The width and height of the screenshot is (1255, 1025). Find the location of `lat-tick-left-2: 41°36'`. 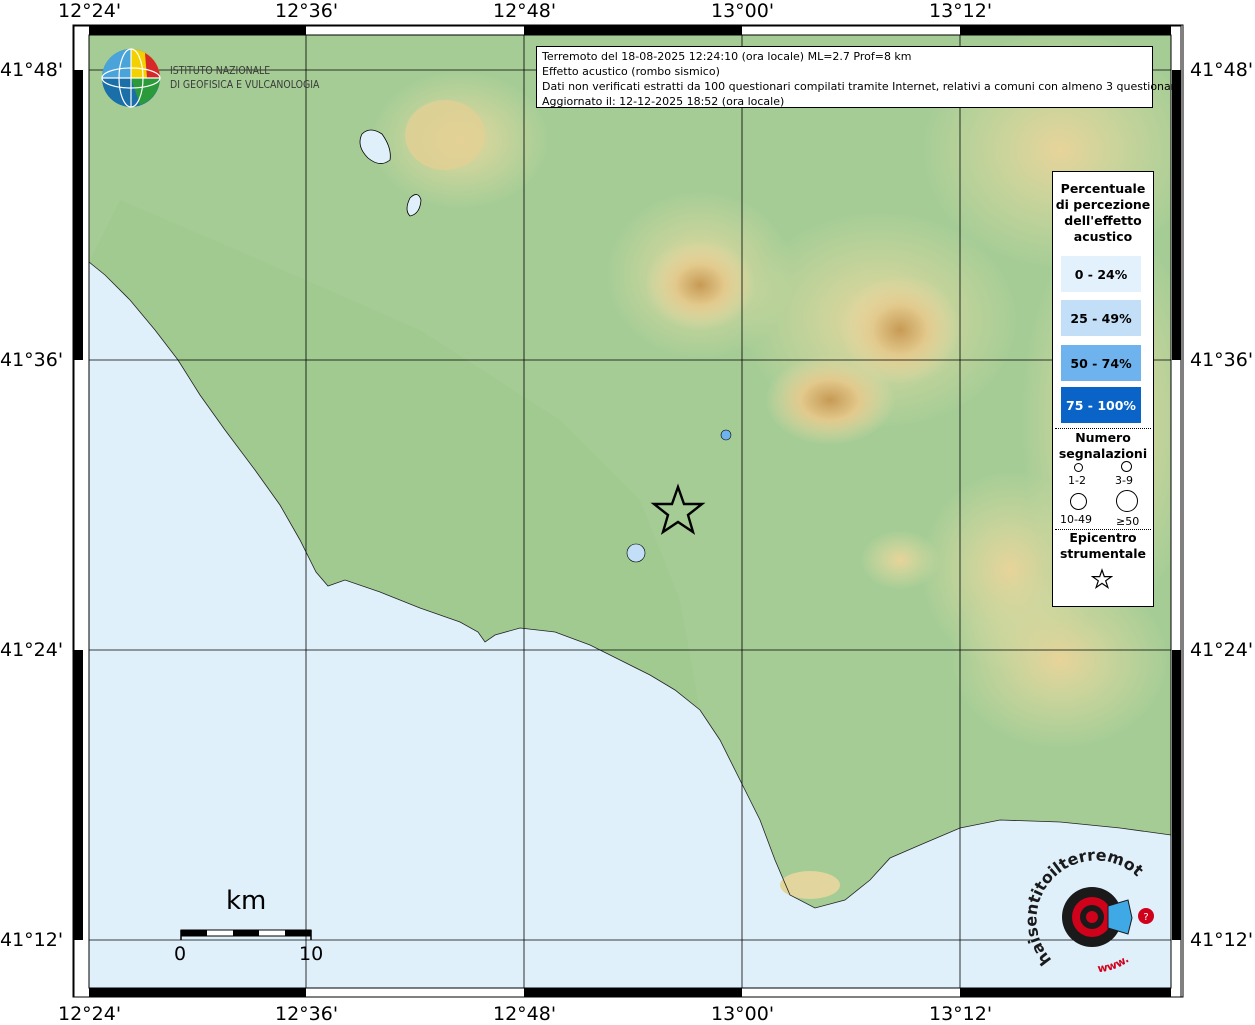

lat-tick-left-2: 41°36' is located at coordinates (32, 360).